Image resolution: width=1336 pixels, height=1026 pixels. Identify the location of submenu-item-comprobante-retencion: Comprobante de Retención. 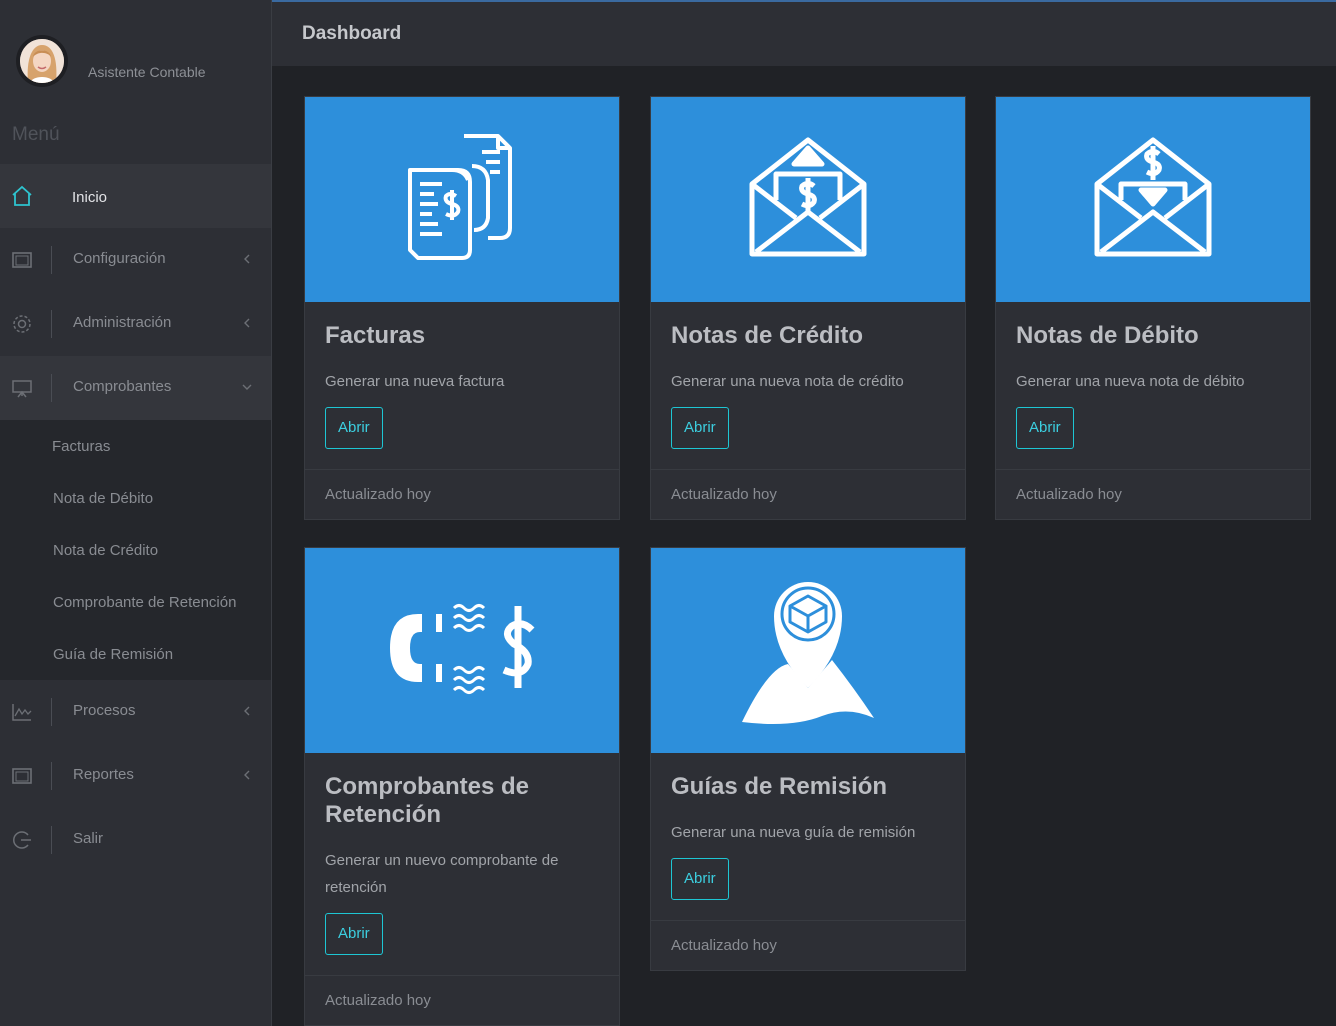
(135, 602).